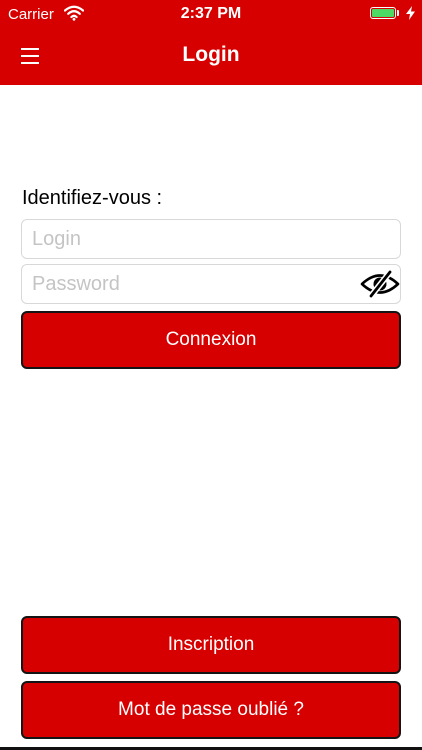 Image resolution: width=422 pixels, height=750 pixels. What do you see at coordinates (211, 54) in the screenshot?
I see `page-title: Login` at bounding box center [211, 54].